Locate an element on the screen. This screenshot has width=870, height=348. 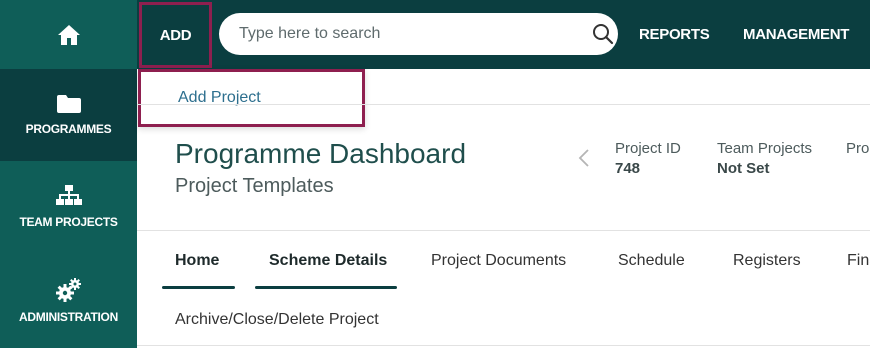
org-chart-icon is located at coordinates (68, 196).